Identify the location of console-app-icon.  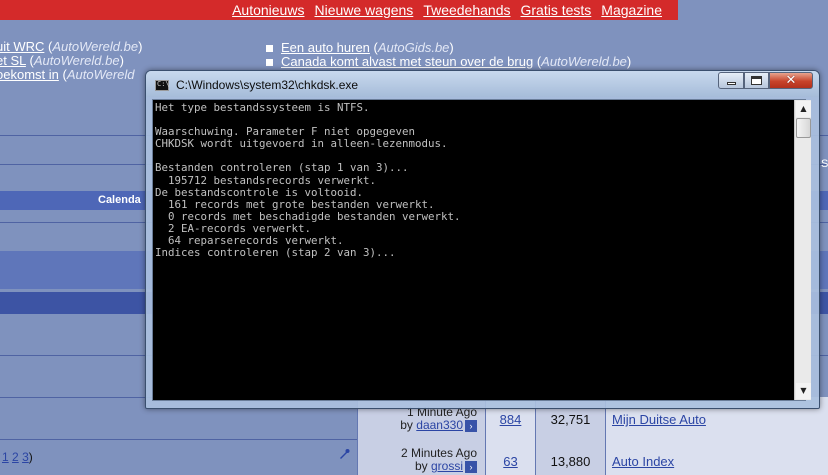
(162, 85).